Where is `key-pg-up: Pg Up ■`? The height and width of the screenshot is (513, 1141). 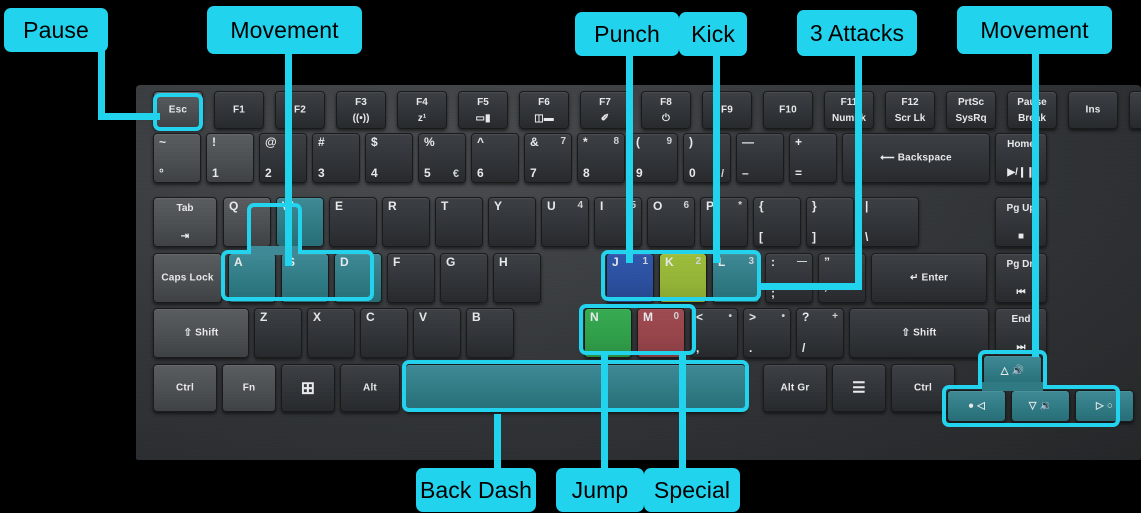 key-pg-up: Pg Up ■ is located at coordinates (1021, 222).